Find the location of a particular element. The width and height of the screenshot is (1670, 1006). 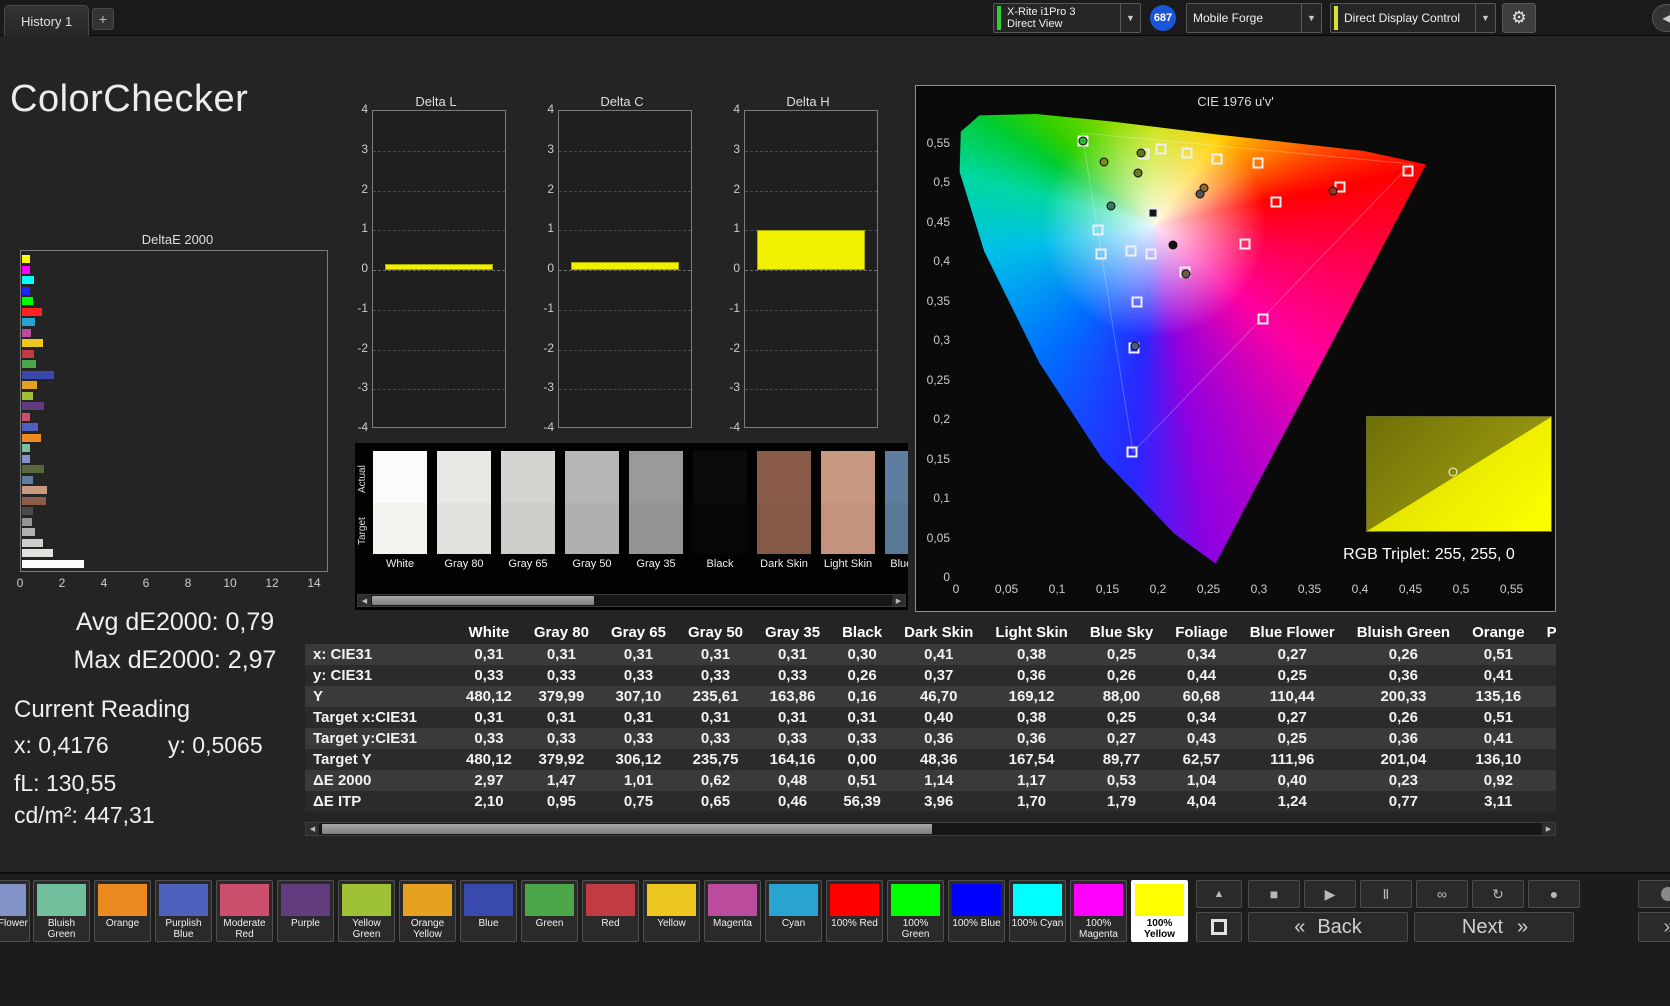

back-button: « Back is located at coordinates (1328, 927).